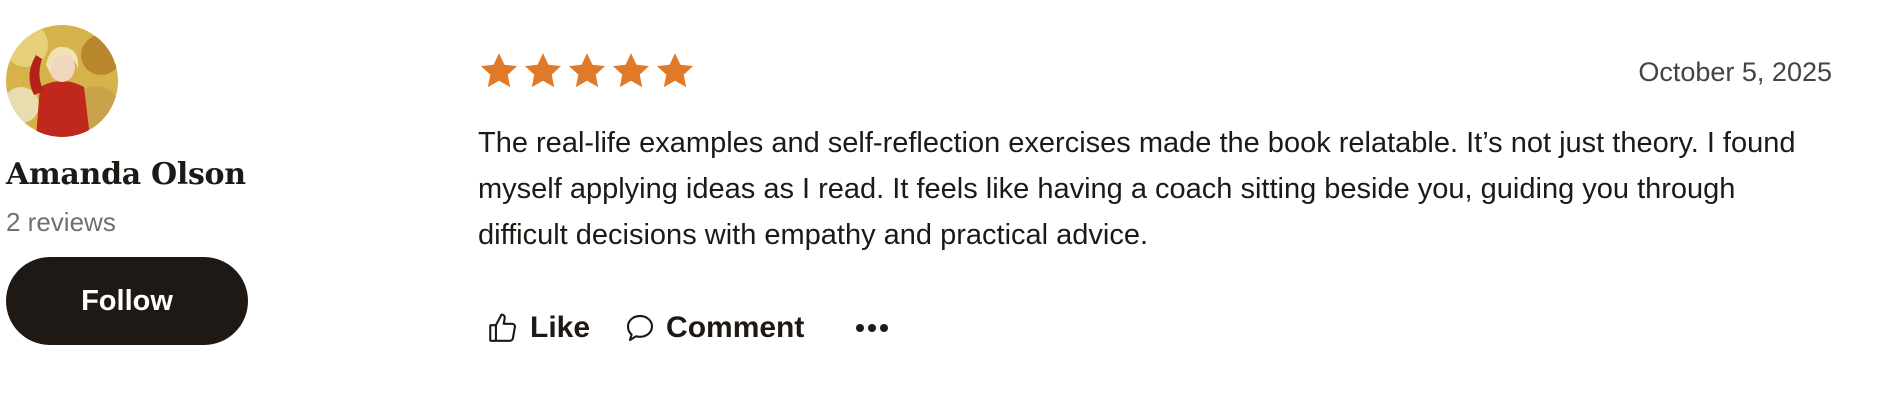 The height and width of the screenshot is (404, 1882). Describe the element at coordinates (127, 301) in the screenshot. I see `follow-button: Follow` at that location.